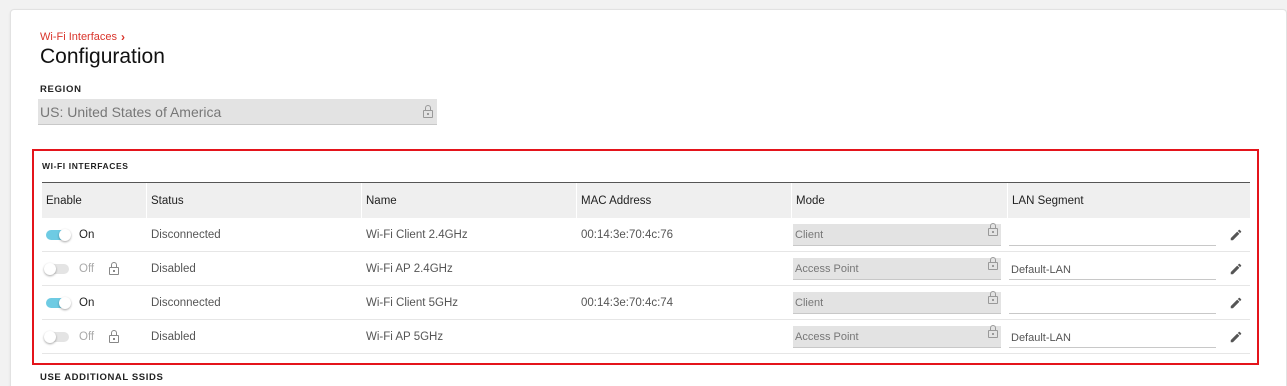  I want to click on column-header-lan-segment: LAN Segment, so click(1048, 200).